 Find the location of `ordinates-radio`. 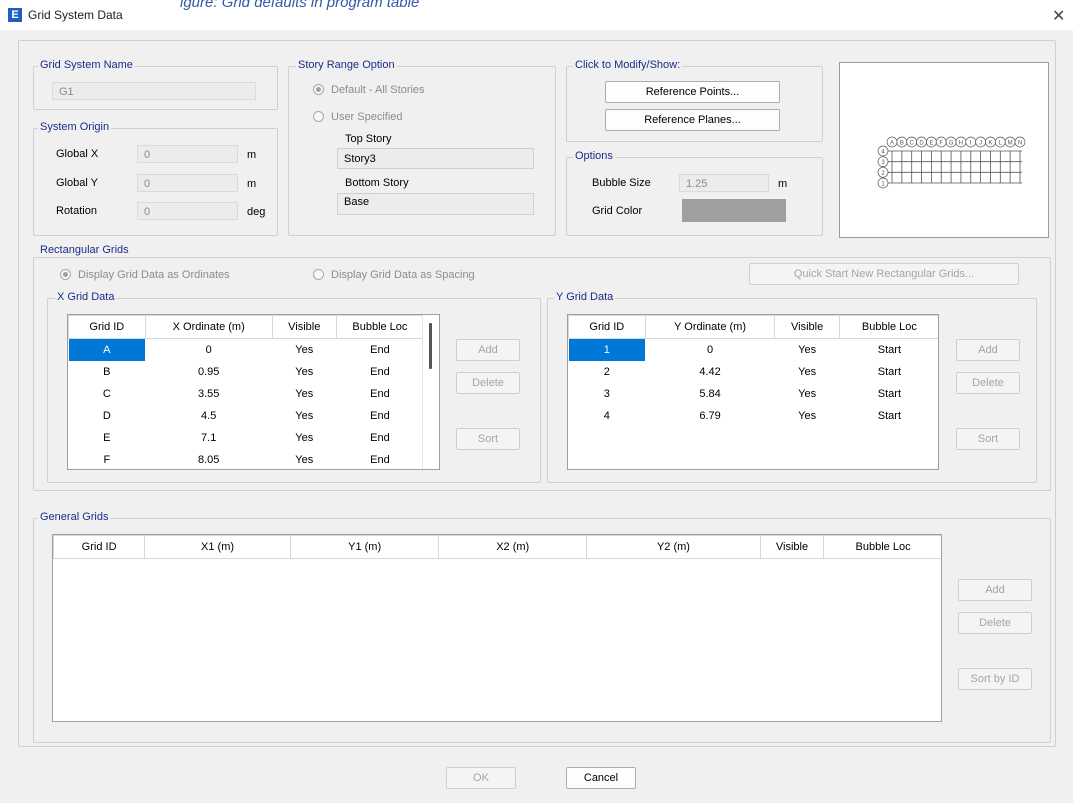

ordinates-radio is located at coordinates (65, 274).